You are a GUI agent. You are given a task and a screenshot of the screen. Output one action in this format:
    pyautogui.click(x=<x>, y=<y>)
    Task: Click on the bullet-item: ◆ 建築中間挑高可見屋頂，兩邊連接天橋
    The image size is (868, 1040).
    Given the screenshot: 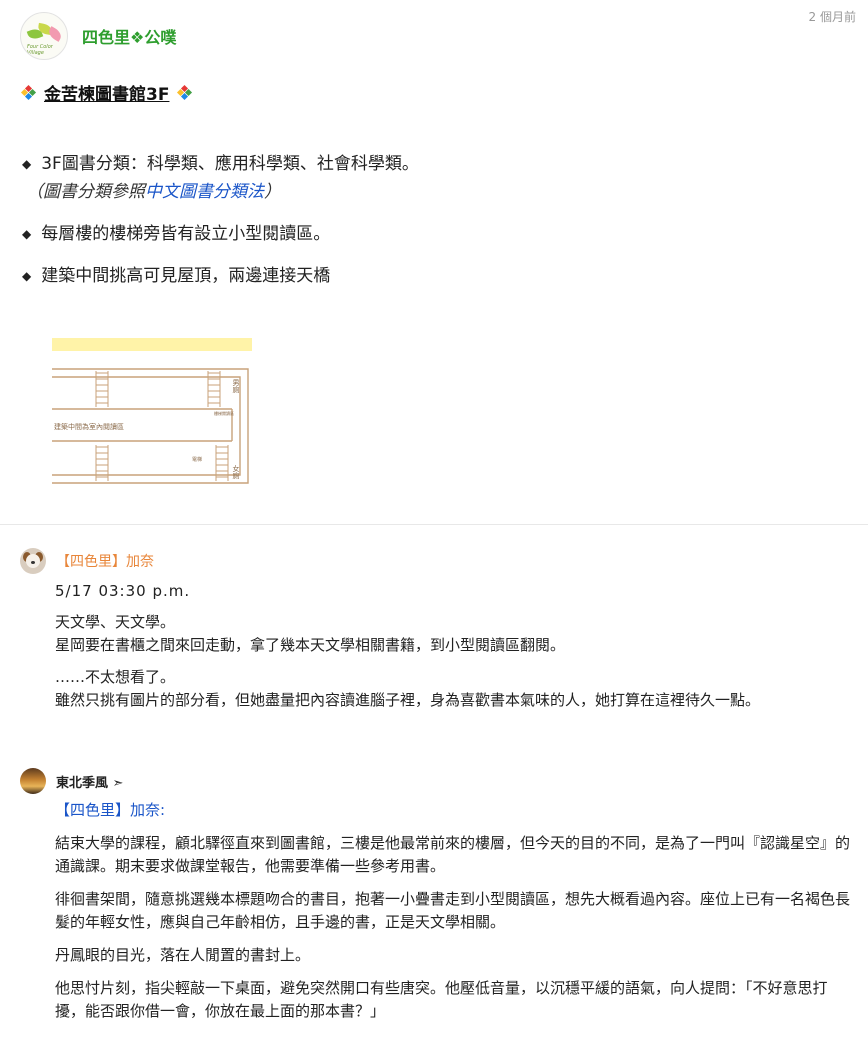 What is the action you would take?
    pyautogui.click(x=220, y=276)
    